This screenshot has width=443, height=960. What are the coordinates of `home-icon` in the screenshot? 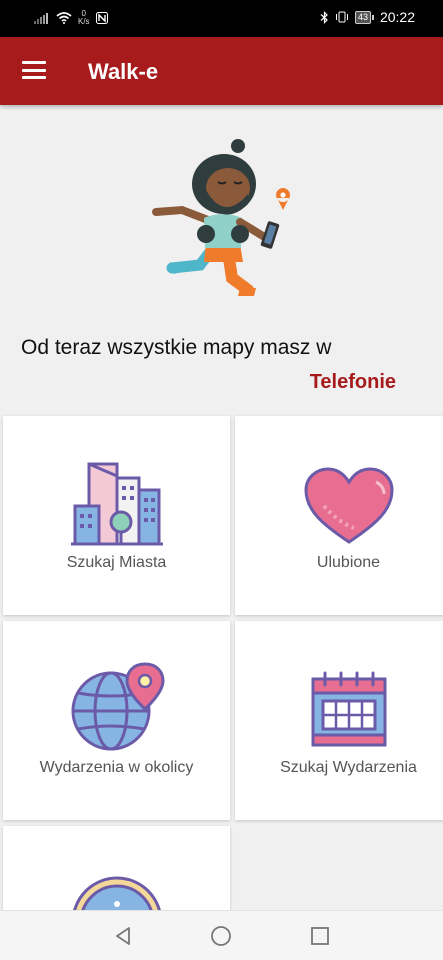 It's located at (221, 936).